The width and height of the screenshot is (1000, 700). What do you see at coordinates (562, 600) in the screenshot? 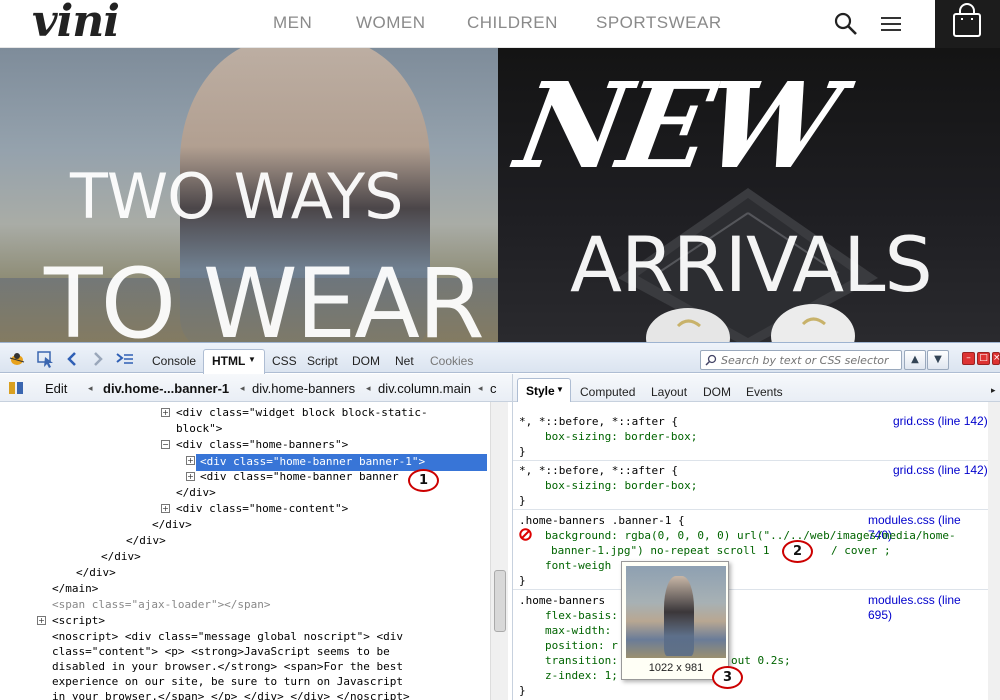
I see `css-selector: .home-banners` at bounding box center [562, 600].